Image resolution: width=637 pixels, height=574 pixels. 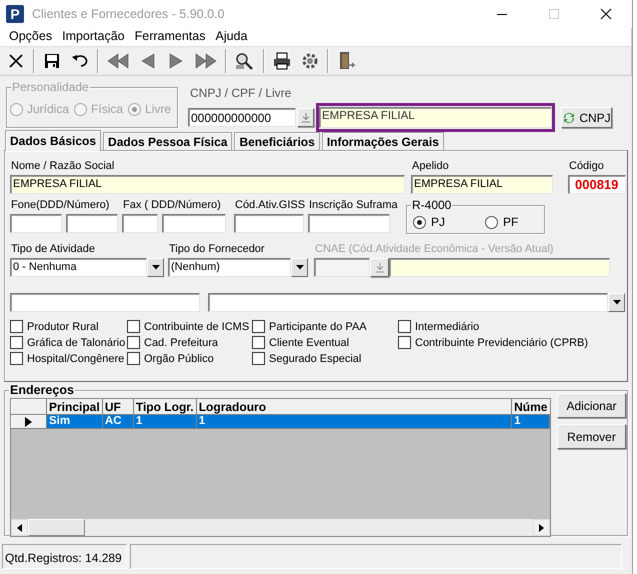 I want to click on action-button: Adicionar, so click(x=591, y=405).